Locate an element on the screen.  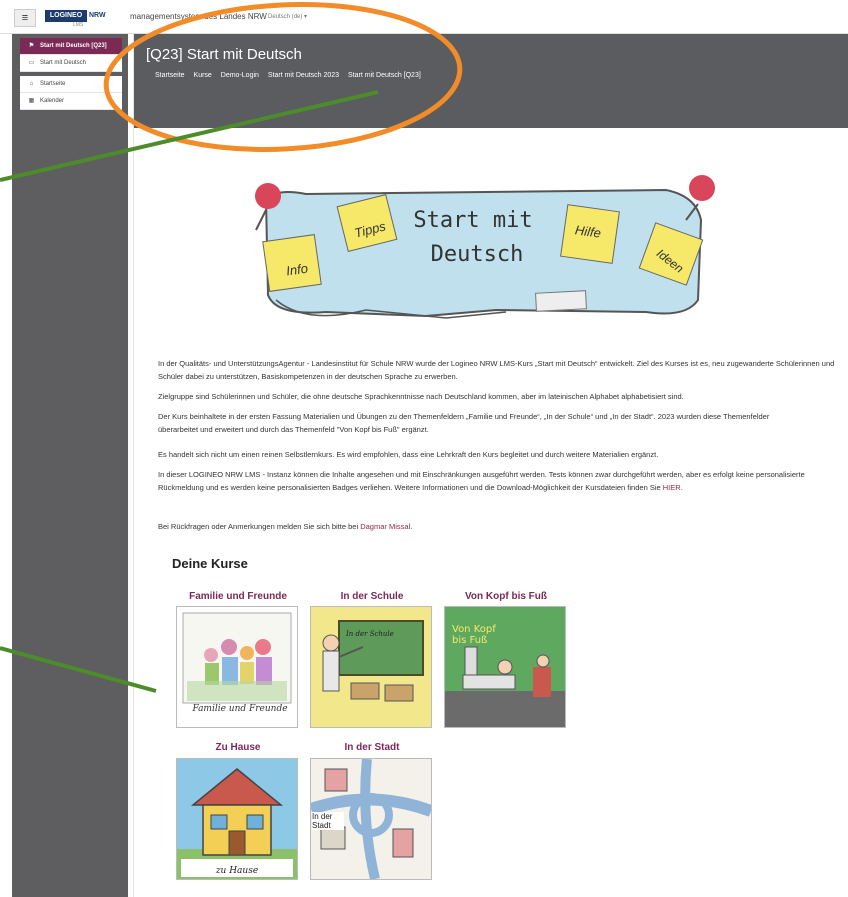
course-image-schule is located at coordinates (371, 667).